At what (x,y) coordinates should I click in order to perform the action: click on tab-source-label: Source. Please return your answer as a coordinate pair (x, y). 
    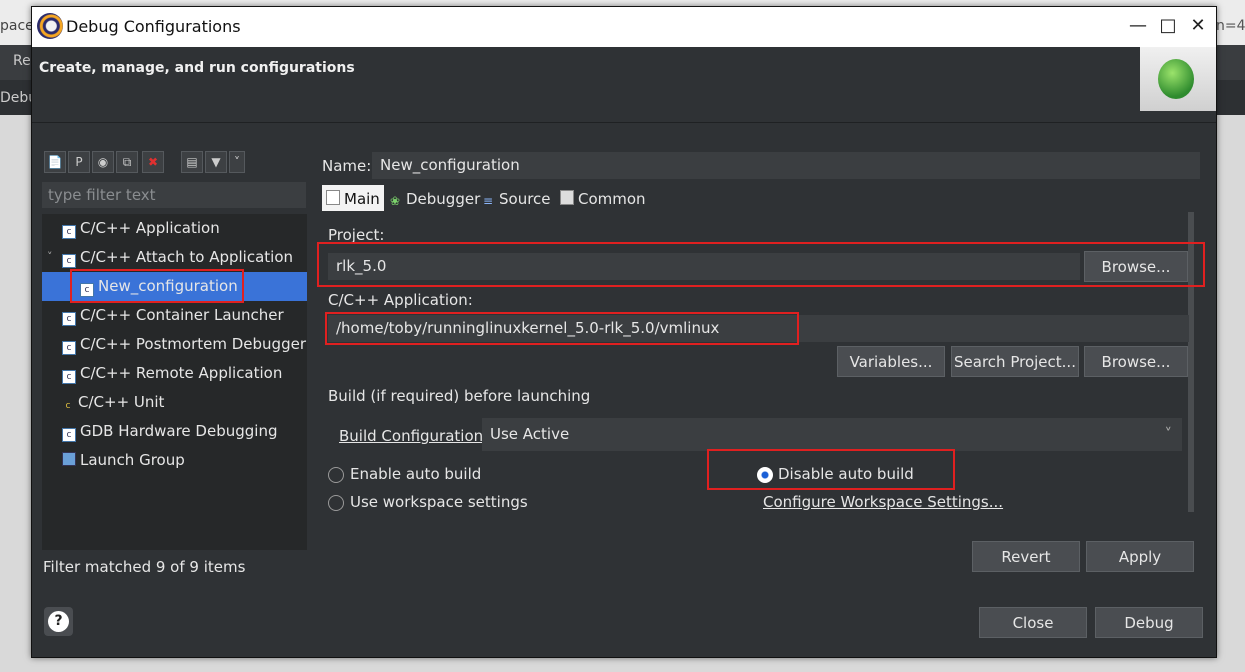
    Looking at the image, I should click on (525, 199).